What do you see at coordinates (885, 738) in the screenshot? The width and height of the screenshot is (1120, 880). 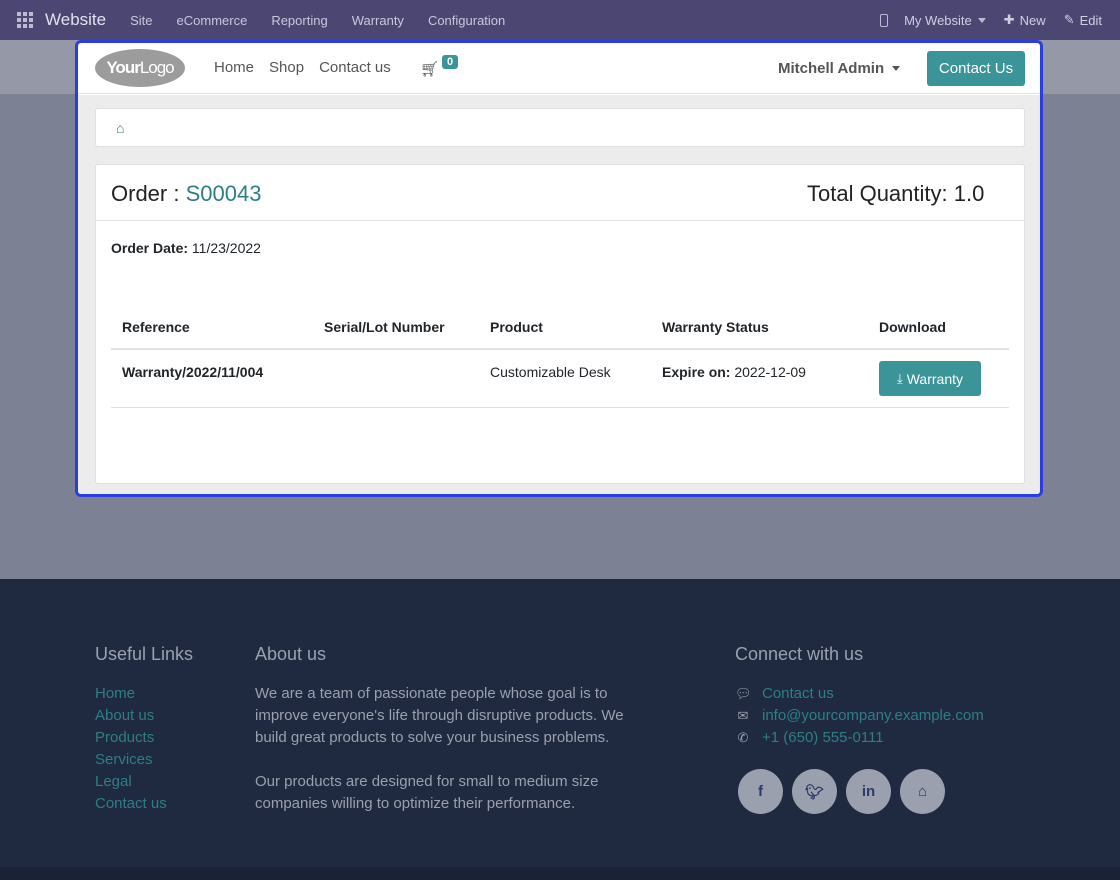 I see `phone-row: ✆ +1 (650) 555-0111` at bounding box center [885, 738].